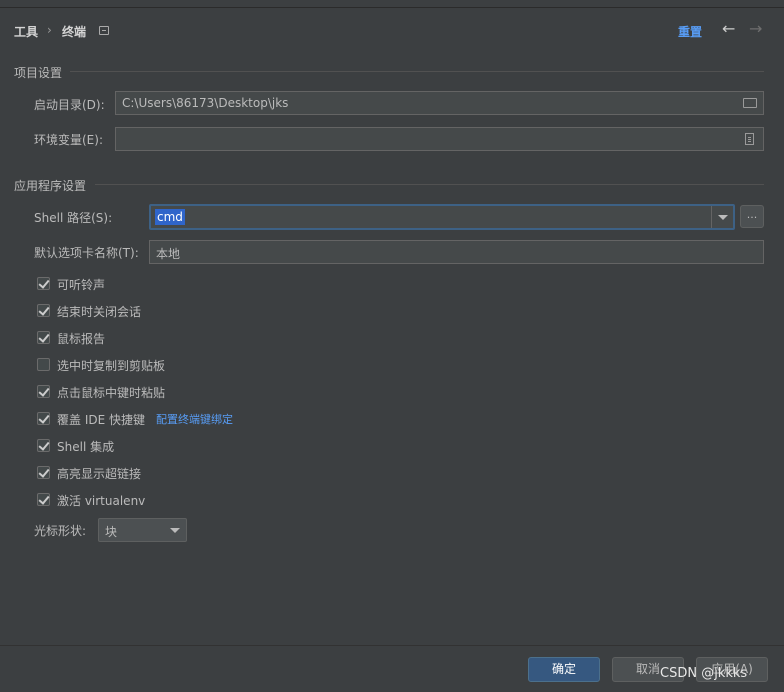  Describe the element at coordinates (81, 285) in the screenshot. I see `checkbox-label: 可听铃声` at that location.